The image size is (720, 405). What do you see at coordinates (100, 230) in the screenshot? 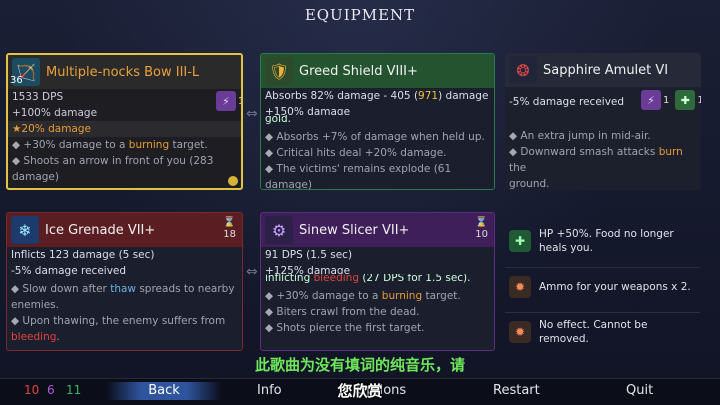
I see `grenade-name: Ice Grenade VII+` at bounding box center [100, 230].